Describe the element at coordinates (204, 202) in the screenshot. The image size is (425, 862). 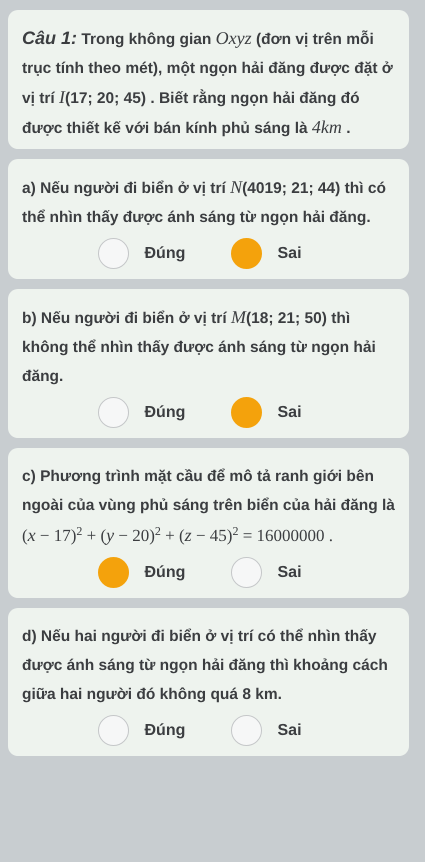
I see `statement-text: a) Nếu người đi biển ở vị trí N(4019; 21; 44) thì có thể nhìn thấy được ánh sáng từ ngọn hải đăng.` at that location.